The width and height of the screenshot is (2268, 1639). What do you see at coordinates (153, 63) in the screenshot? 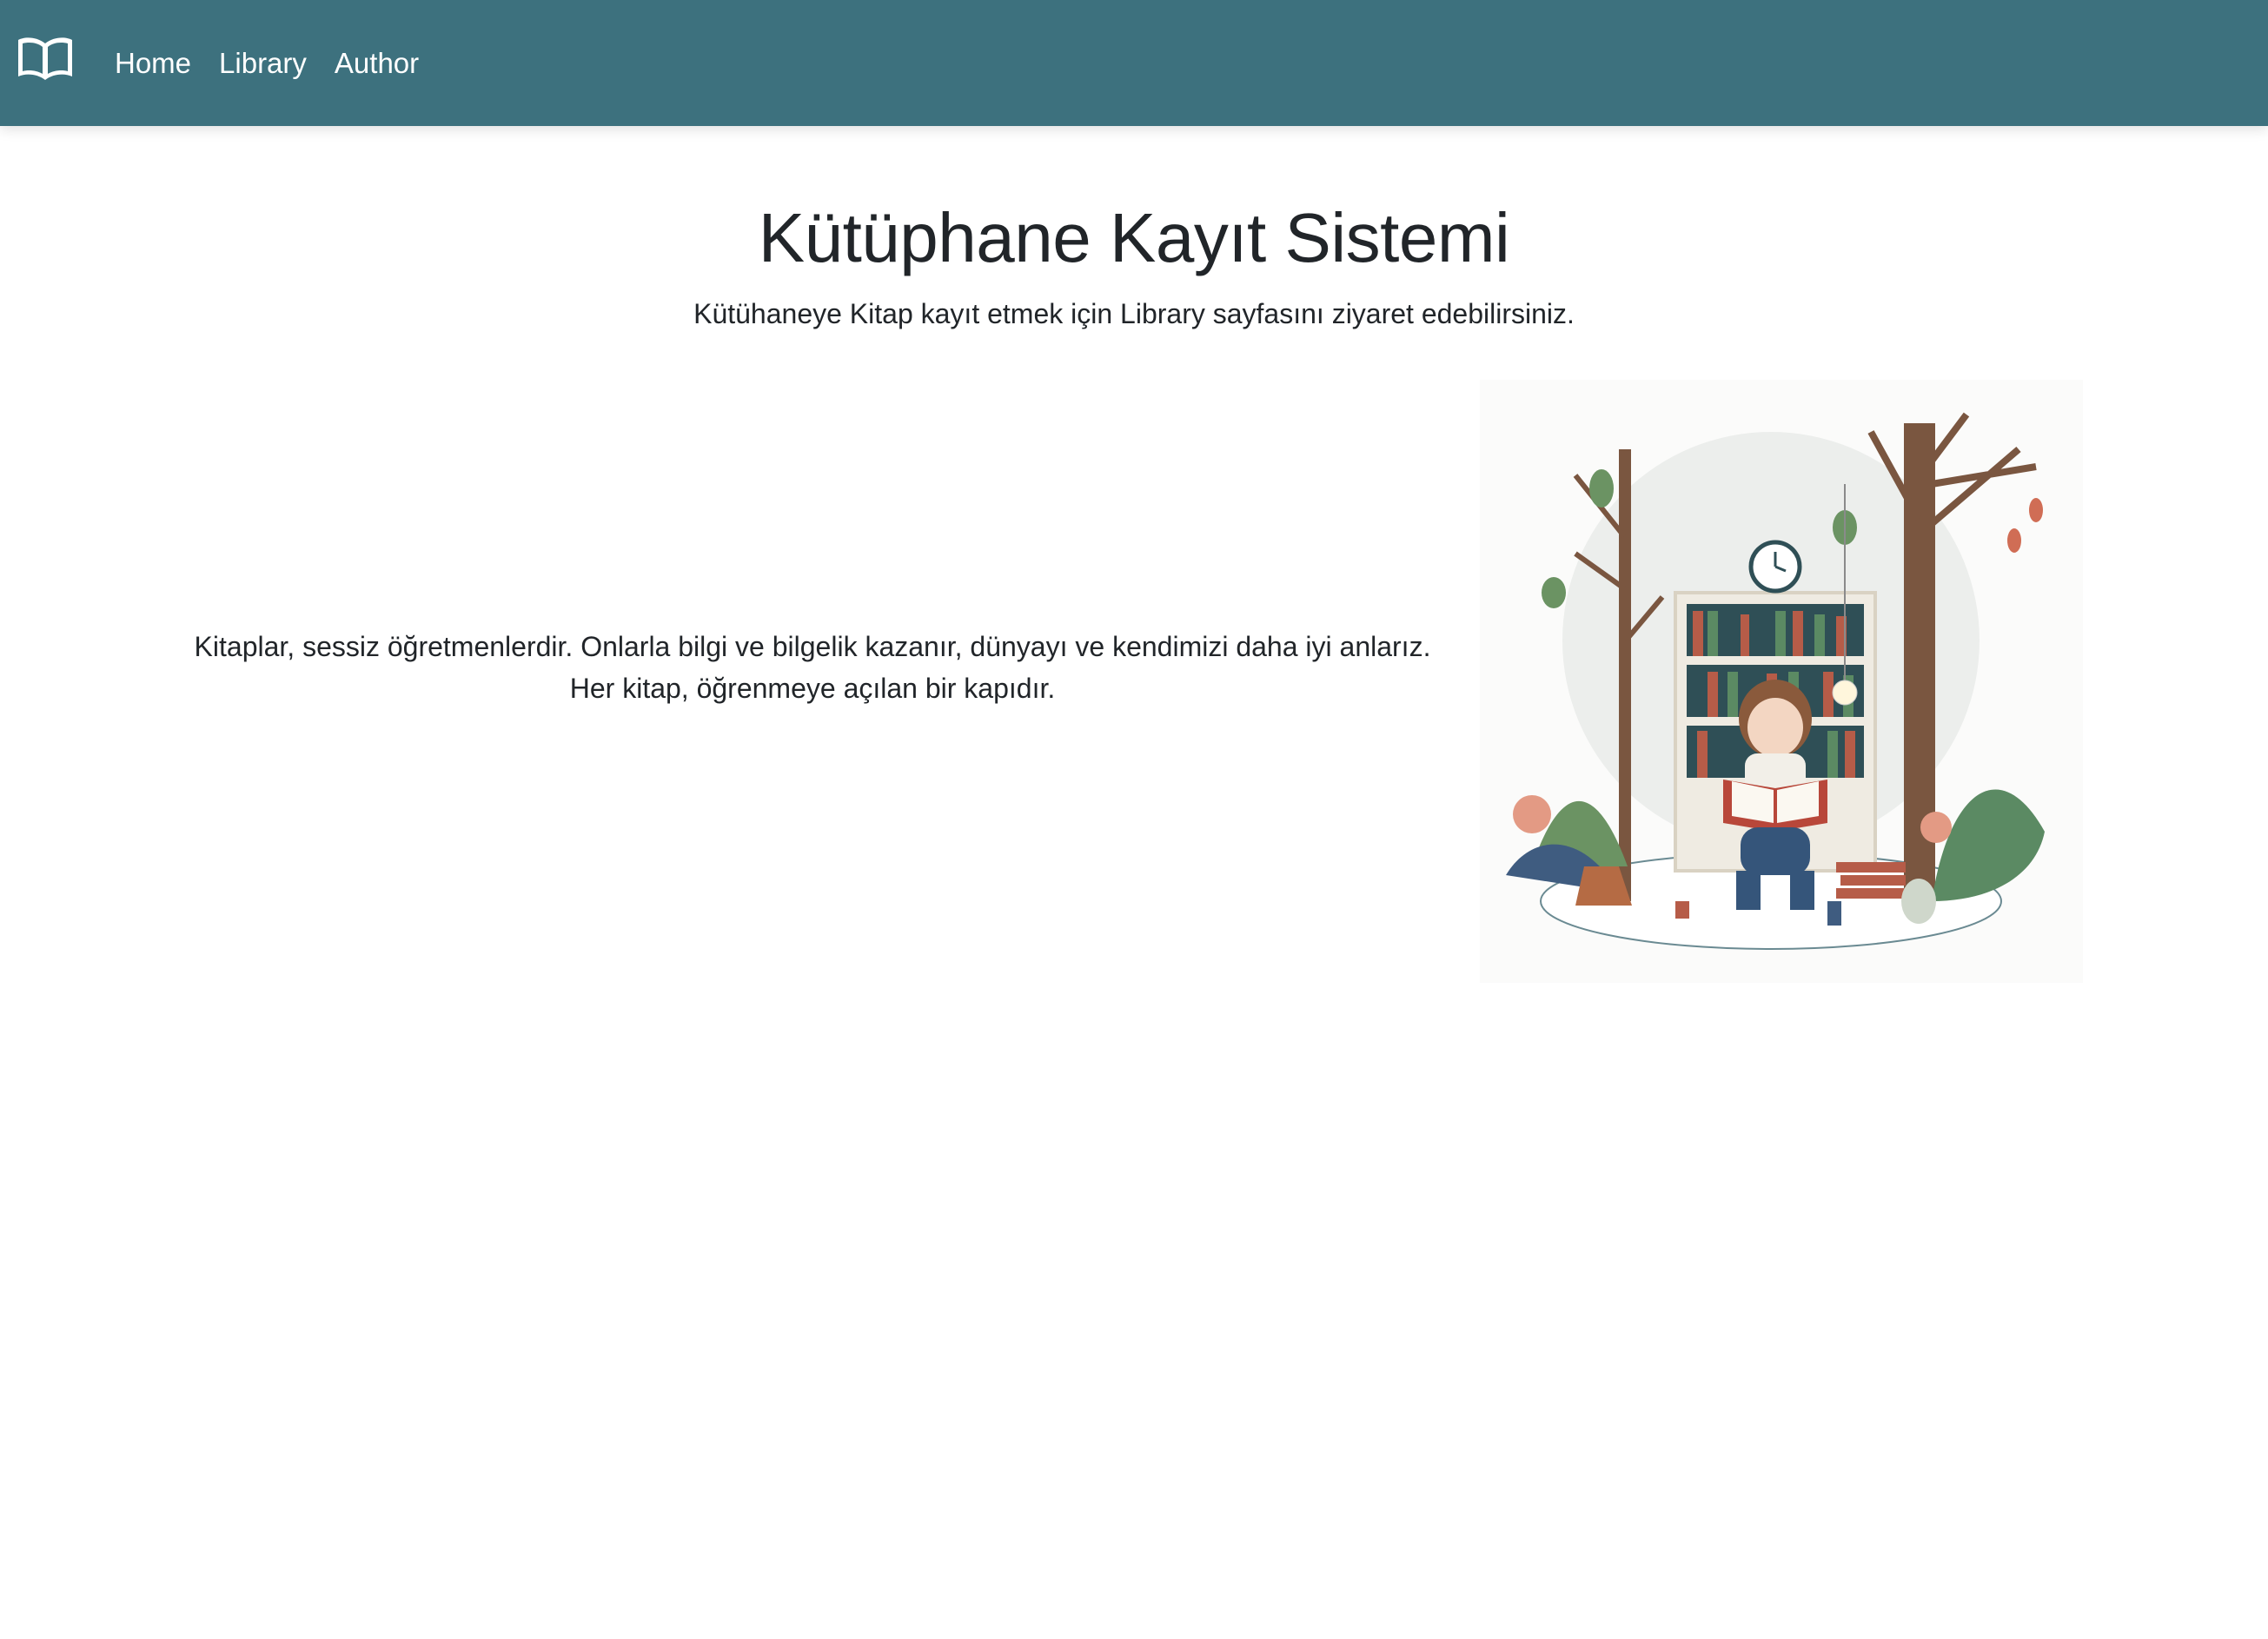
I see `nav-link-home: Home` at bounding box center [153, 63].